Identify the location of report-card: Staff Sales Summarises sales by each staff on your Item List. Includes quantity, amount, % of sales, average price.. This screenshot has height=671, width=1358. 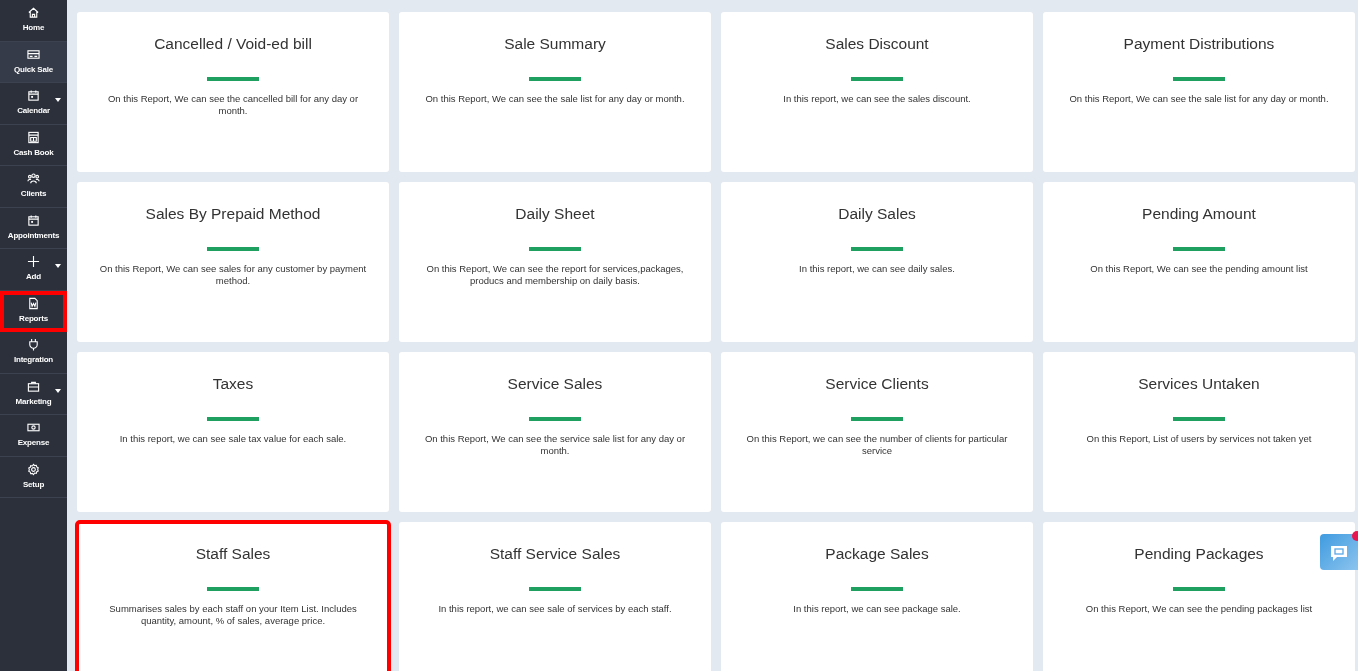
(233, 596).